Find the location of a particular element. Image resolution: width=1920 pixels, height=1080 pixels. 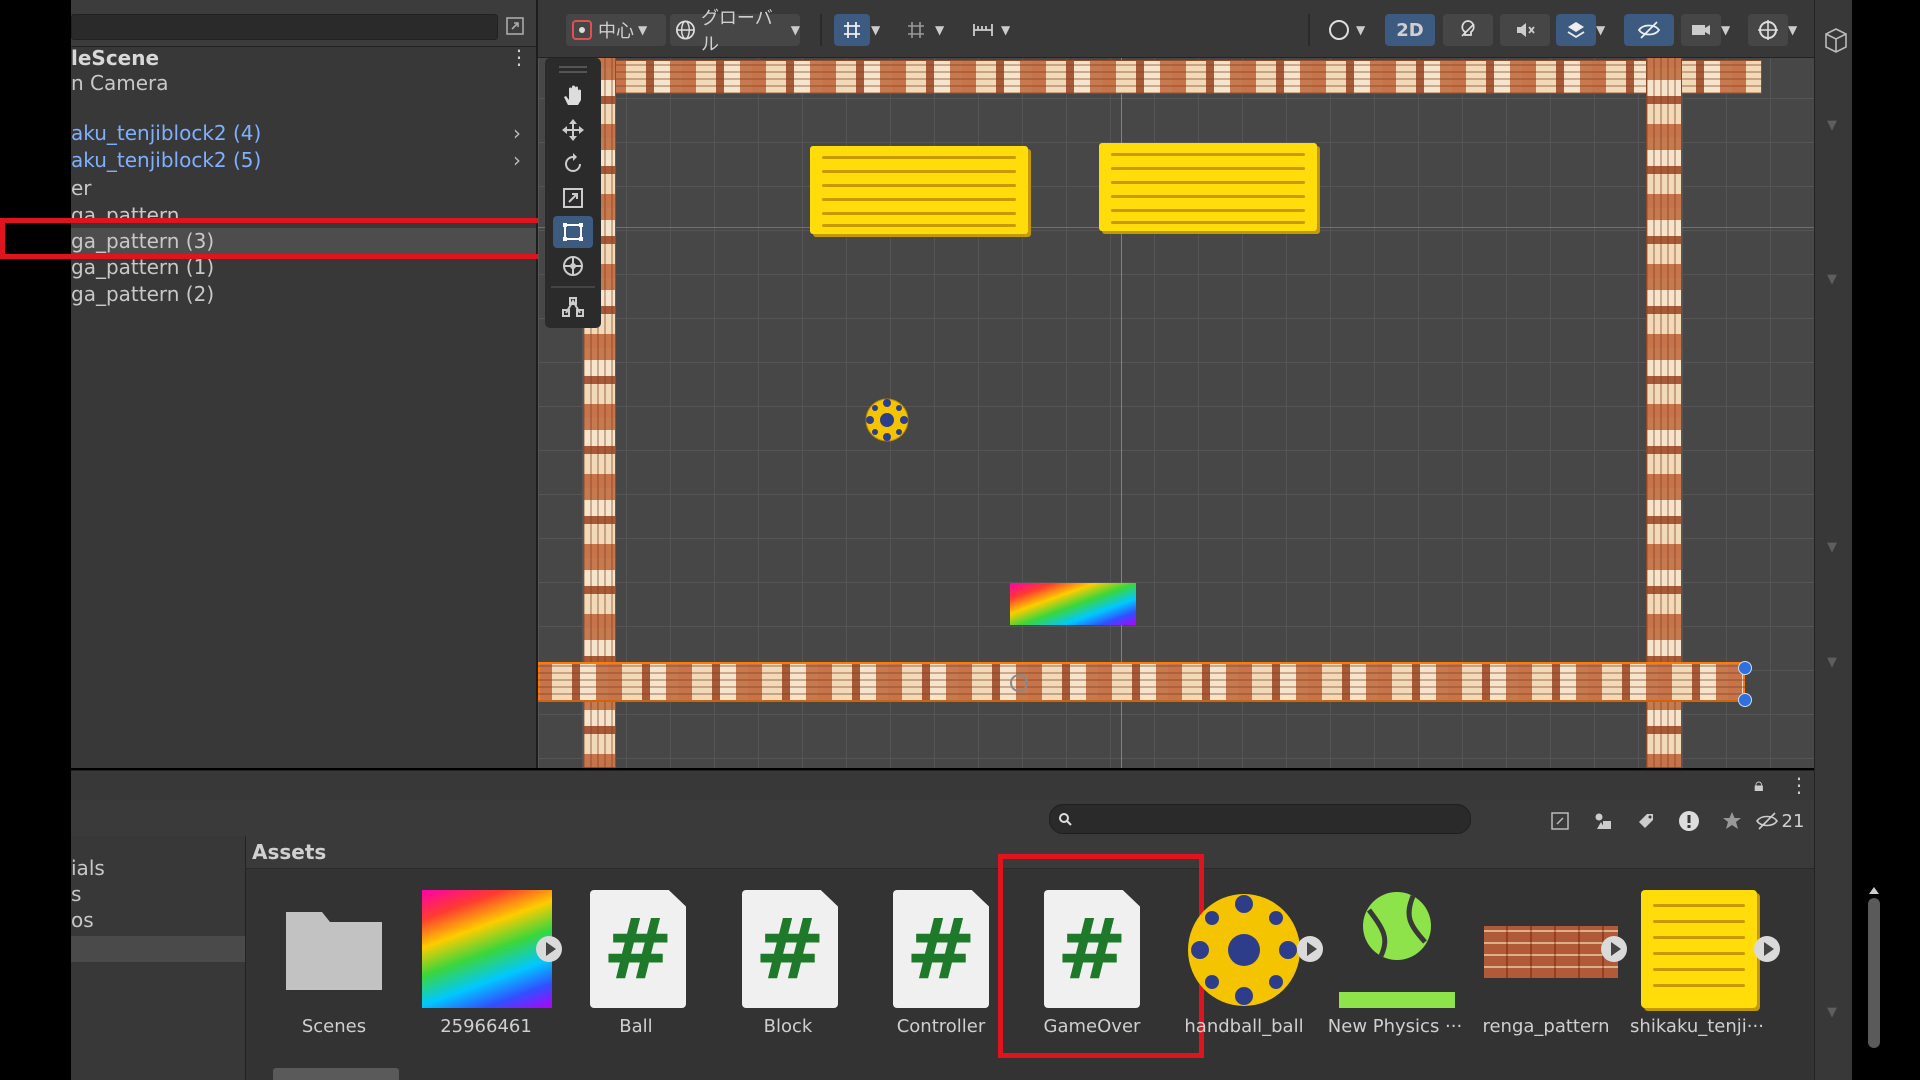

folder-tree-item: s is located at coordinates (76, 894).